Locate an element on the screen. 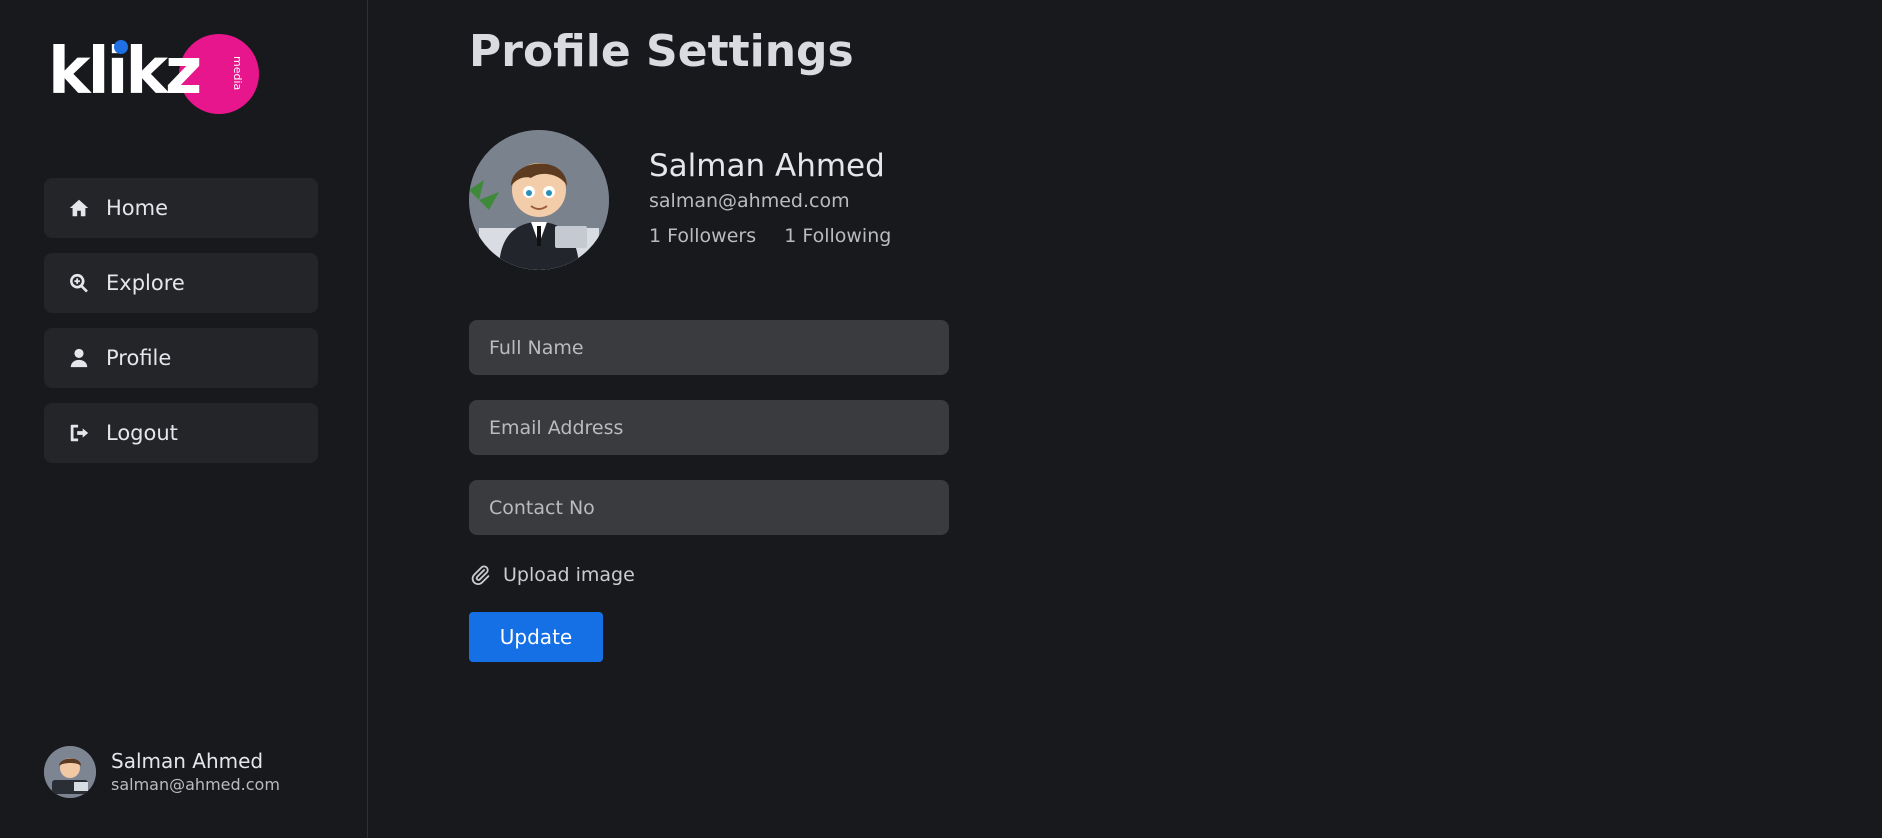 The height and width of the screenshot is (838, 1882). profile-form: Upload image Update is located at coordinates (709, 491).